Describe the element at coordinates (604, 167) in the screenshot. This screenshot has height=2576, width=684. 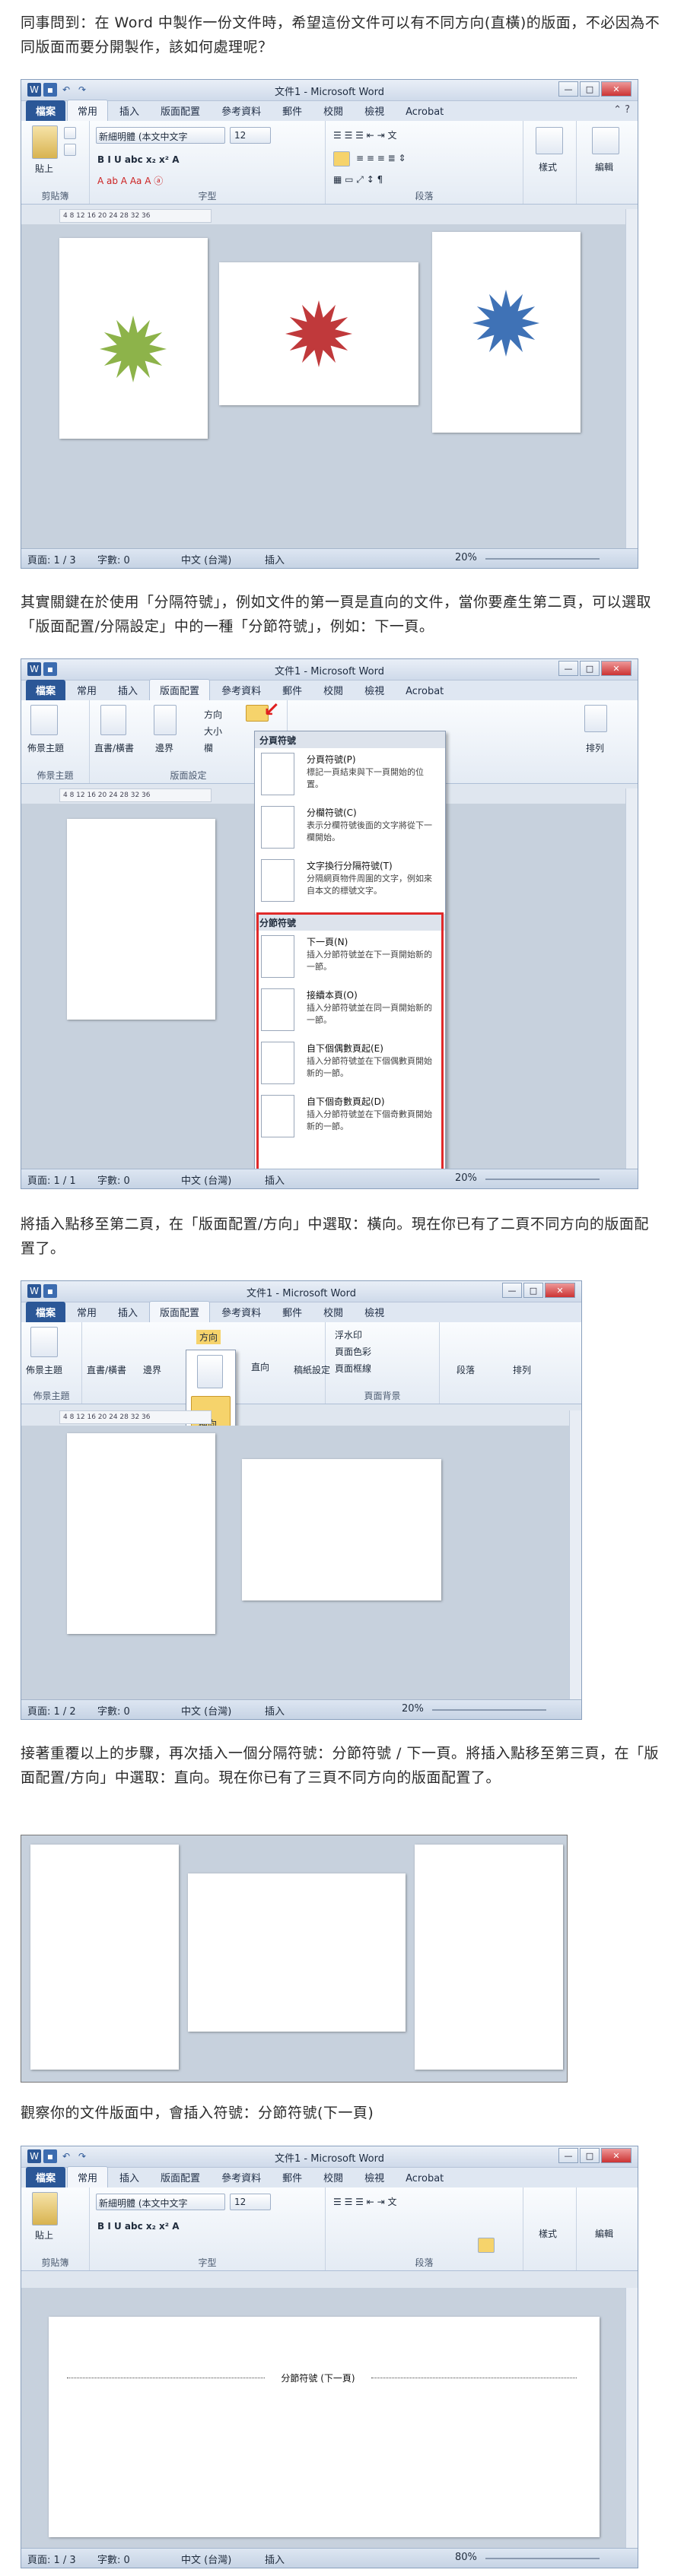
I see `editing-label: 編輯` at that location.